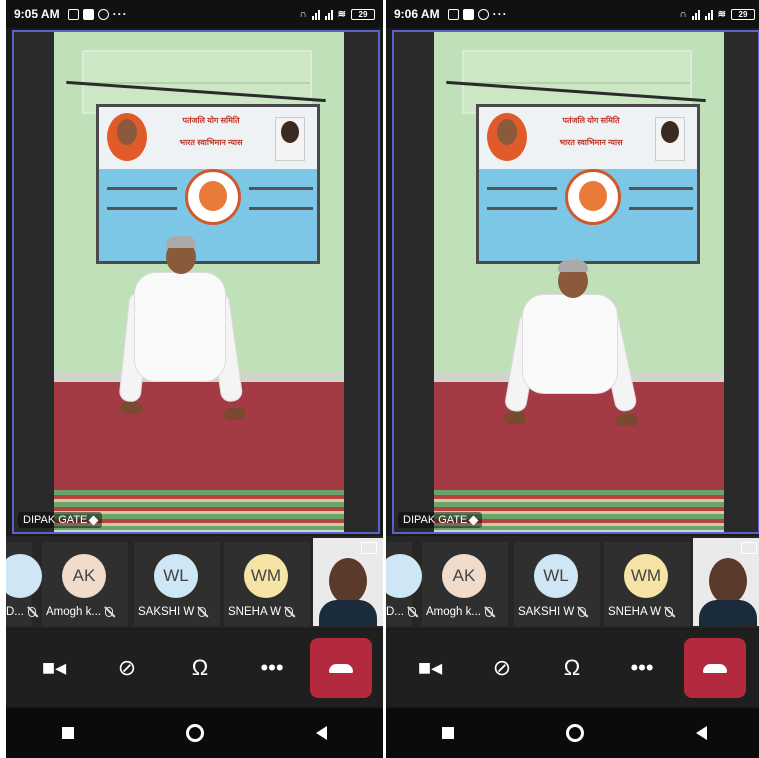 The height and width of the screenshot is (758, 759). I want to click on whatsapp-notification-icon, so click(483, 14).